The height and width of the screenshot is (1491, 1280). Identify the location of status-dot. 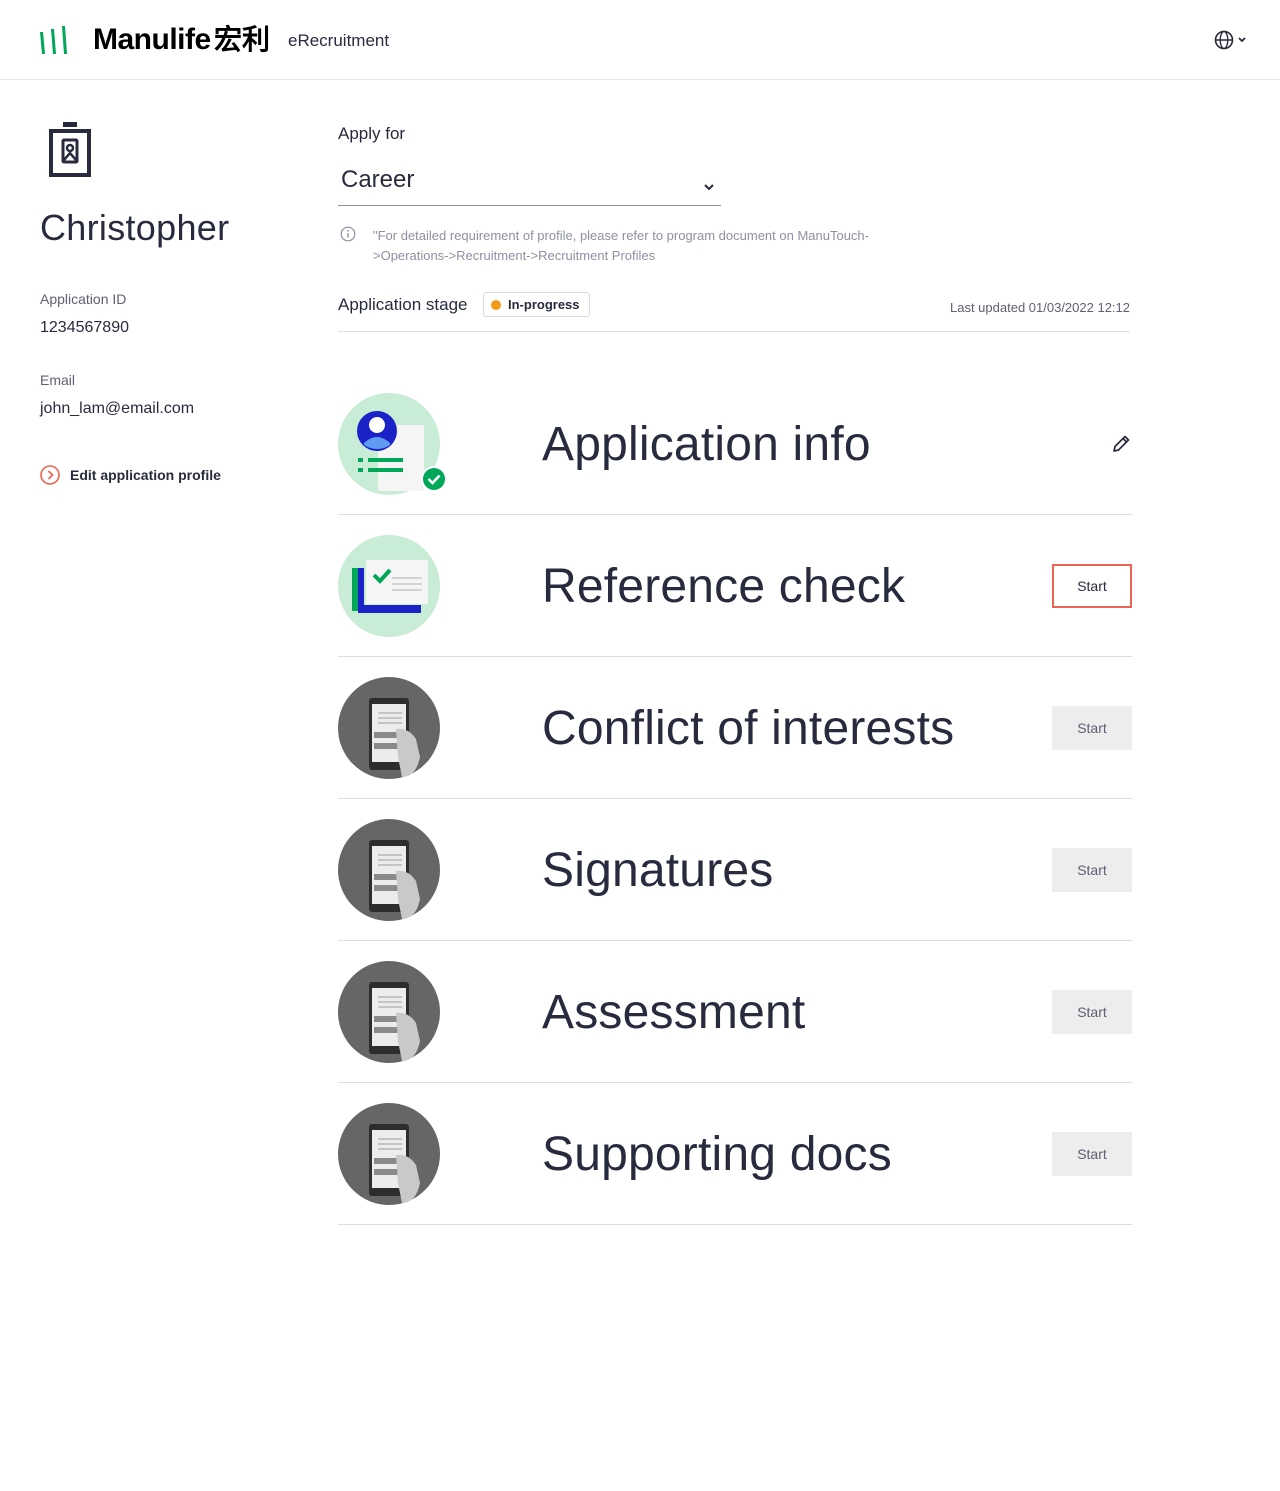
(496, 305).